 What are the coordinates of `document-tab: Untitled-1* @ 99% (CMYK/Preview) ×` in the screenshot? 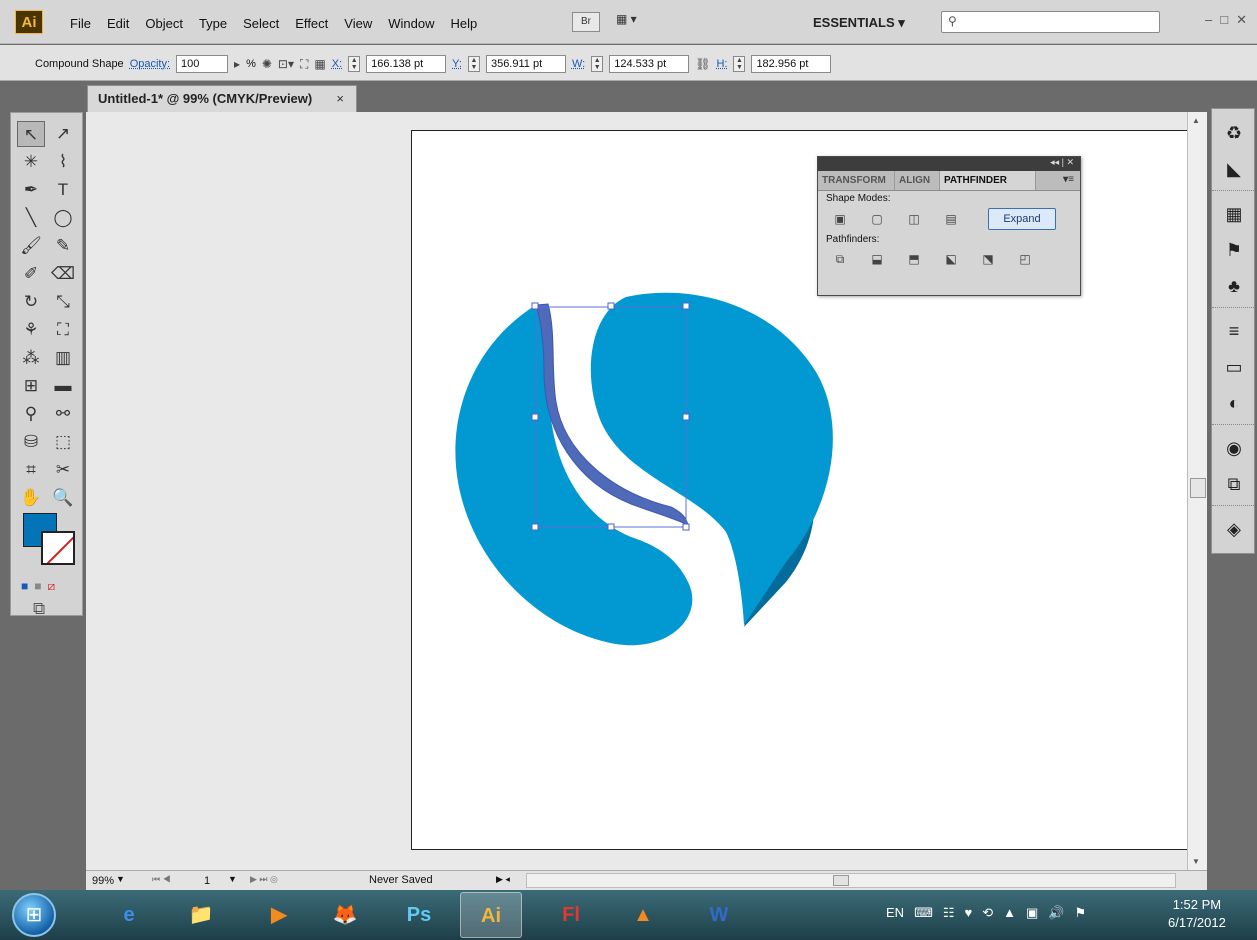 It's located at (222, 98).